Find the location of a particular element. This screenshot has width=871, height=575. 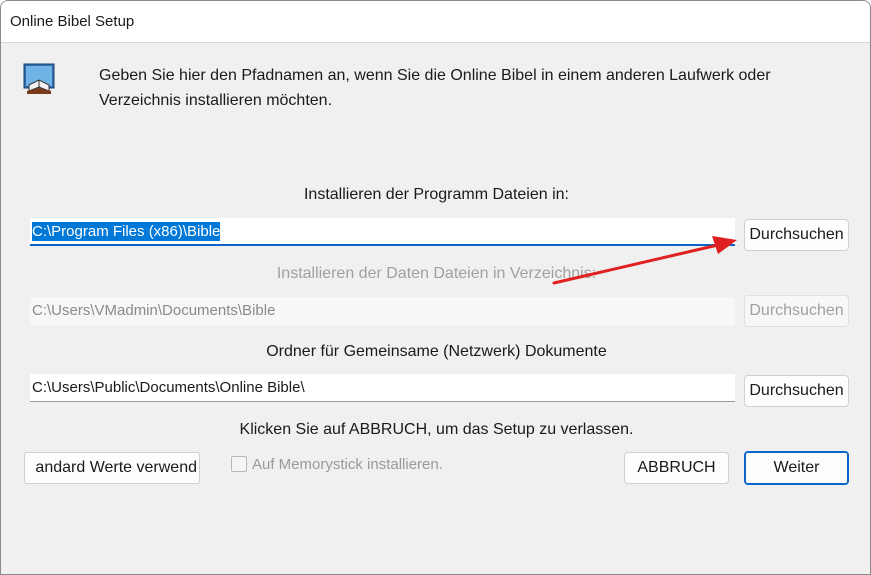

memorystick-checkbox is located at coordinates (239, 464).